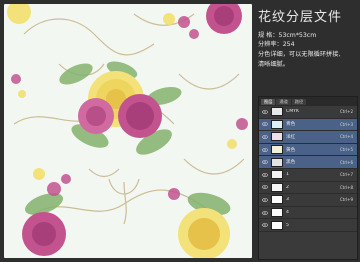  Describe the element at coordinates (308, 188) in the screenshot. I see `layer-row: 2 Ctrl+8` at that location.